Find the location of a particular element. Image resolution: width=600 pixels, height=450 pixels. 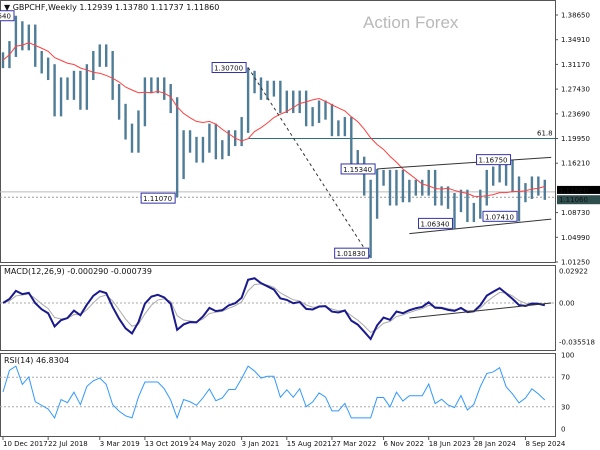

rsi-line is located at coordinates (274, 392).